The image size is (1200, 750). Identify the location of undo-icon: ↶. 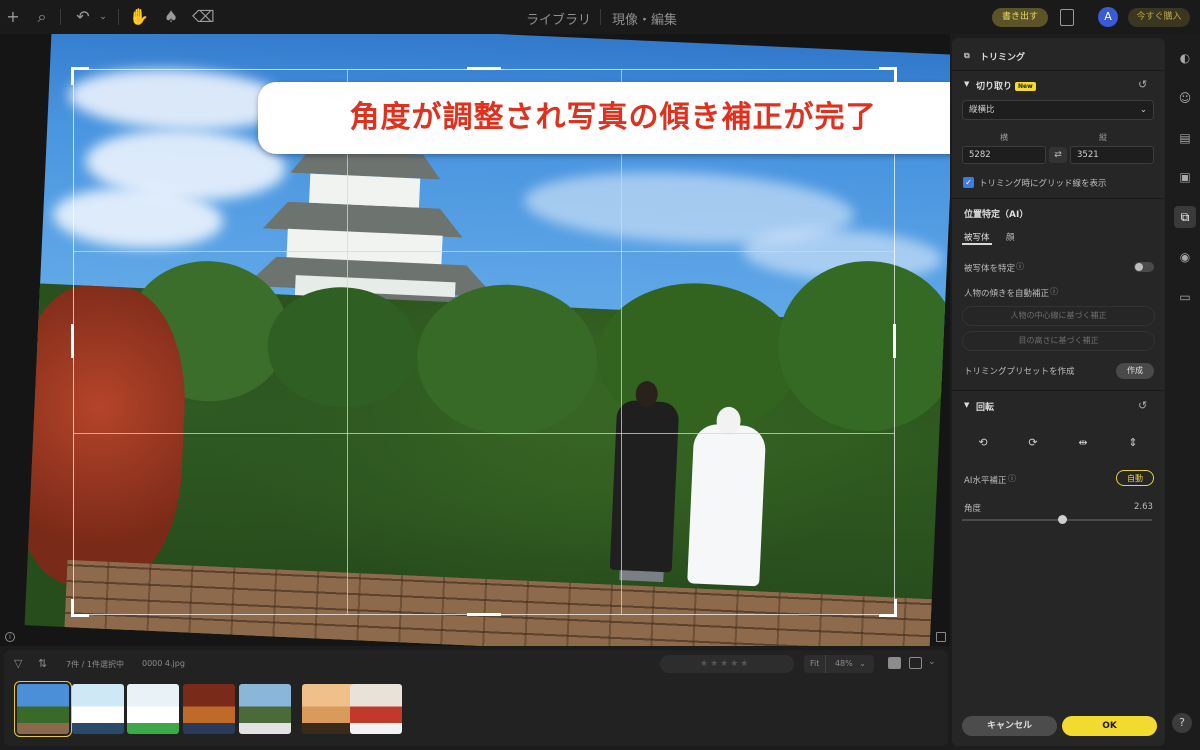
(83, 17).